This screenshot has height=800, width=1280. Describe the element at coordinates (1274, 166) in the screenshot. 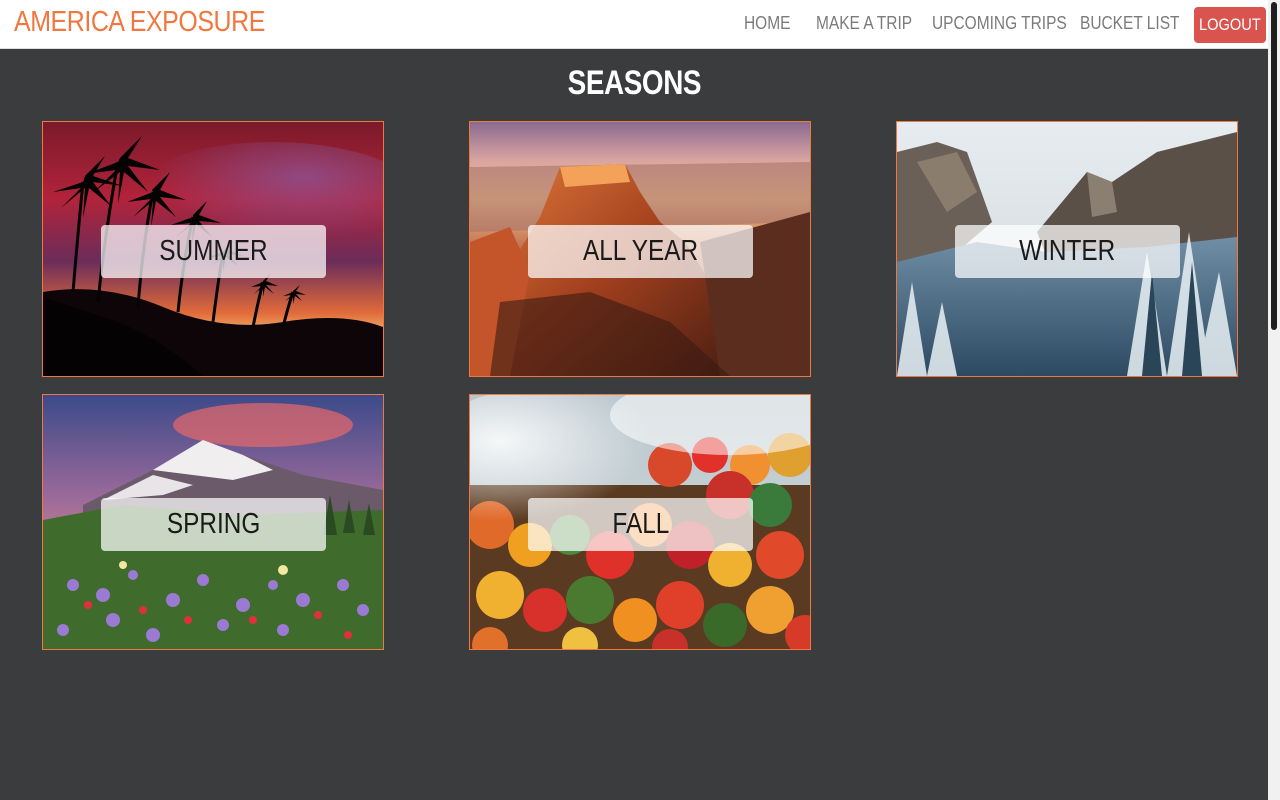

I see `scrollbar-thumb` at that location.